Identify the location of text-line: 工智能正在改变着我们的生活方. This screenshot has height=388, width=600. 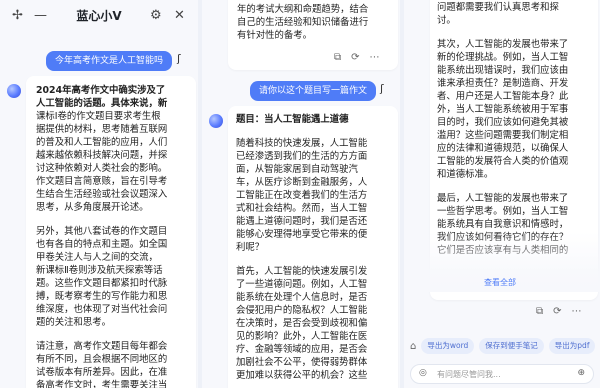
(302, 195).